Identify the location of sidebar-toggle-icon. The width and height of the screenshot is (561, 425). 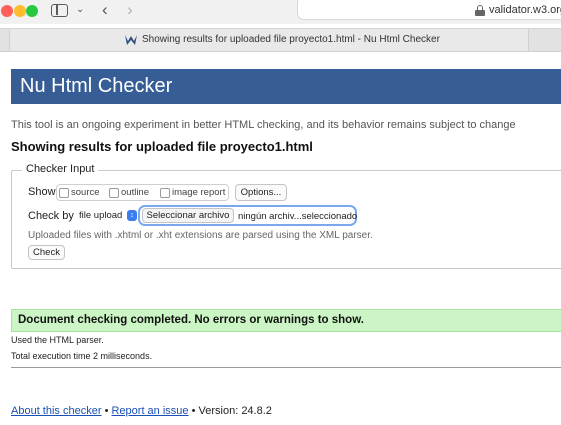
(59, 10).